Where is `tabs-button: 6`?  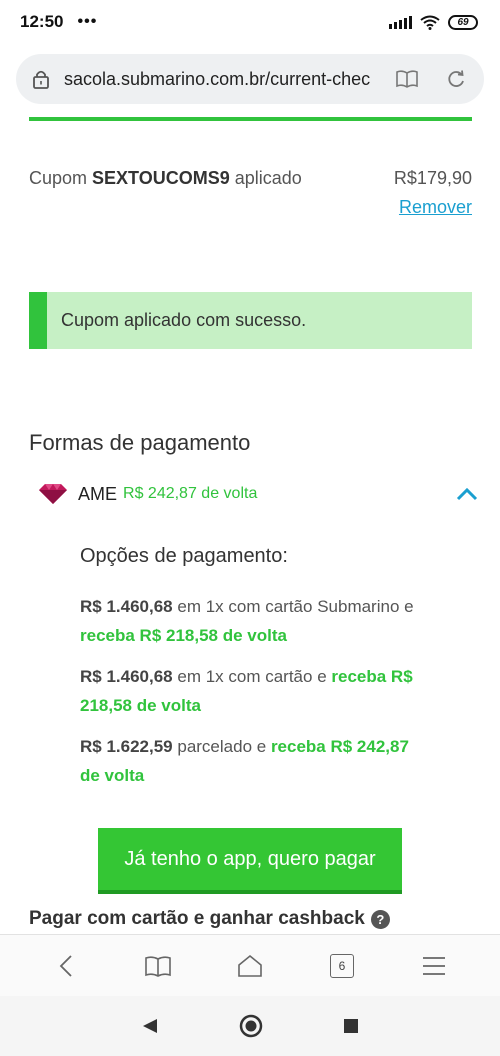
tabs-button: 6 is located at coordinates (342, 966).